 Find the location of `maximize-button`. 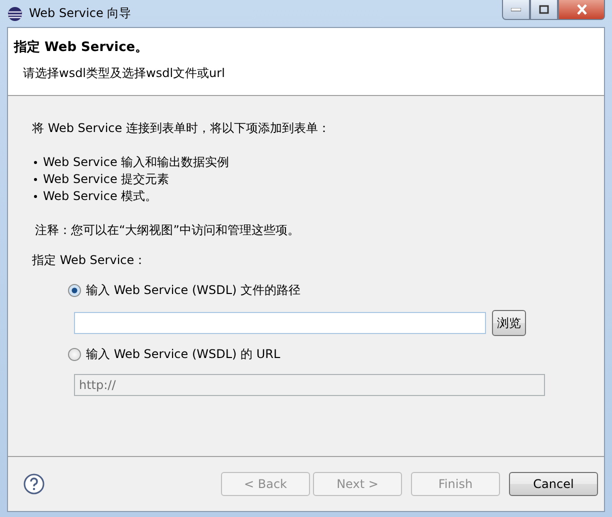

maximize-button is located at coordinates (544, 10).